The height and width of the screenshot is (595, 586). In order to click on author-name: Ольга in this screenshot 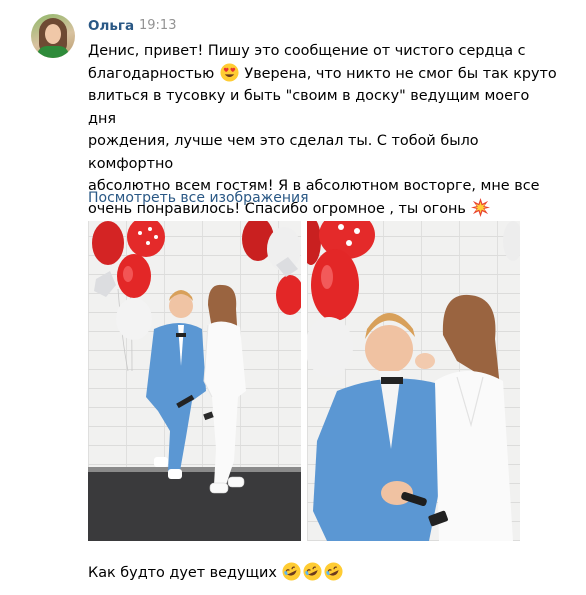, I will do `click(111, 26)`.